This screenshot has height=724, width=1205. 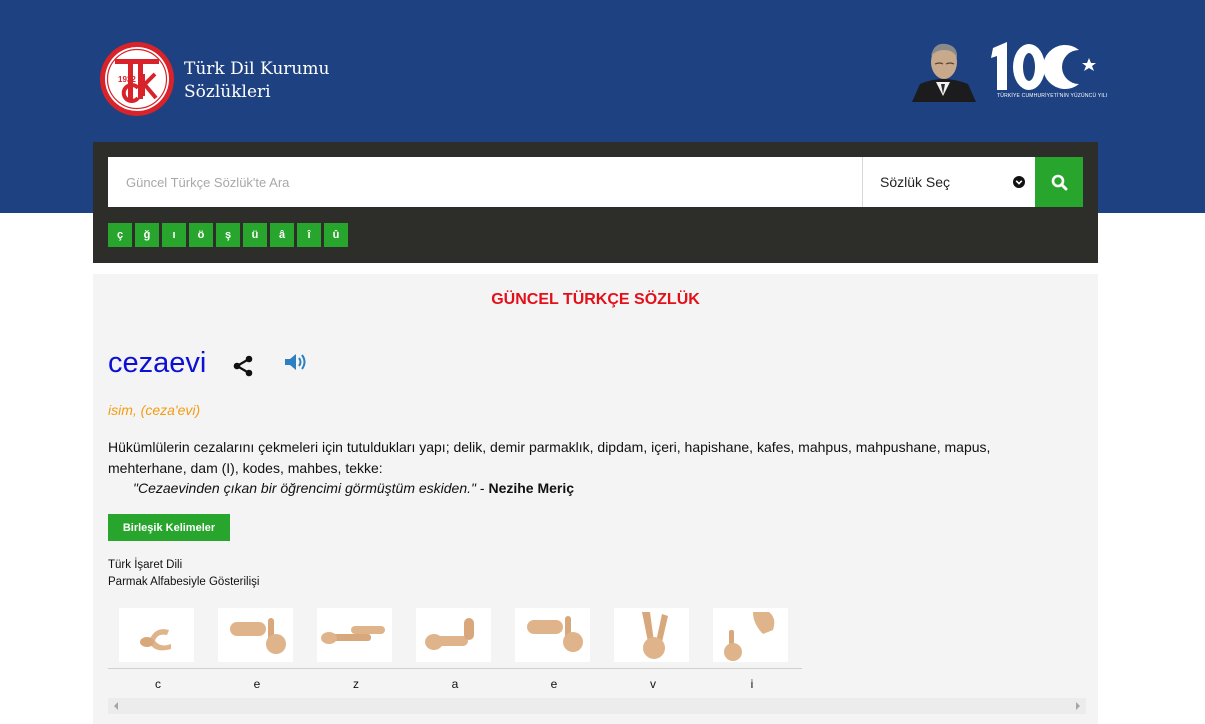 I want to click on sign-cell: a, so click(x=455, y=652).